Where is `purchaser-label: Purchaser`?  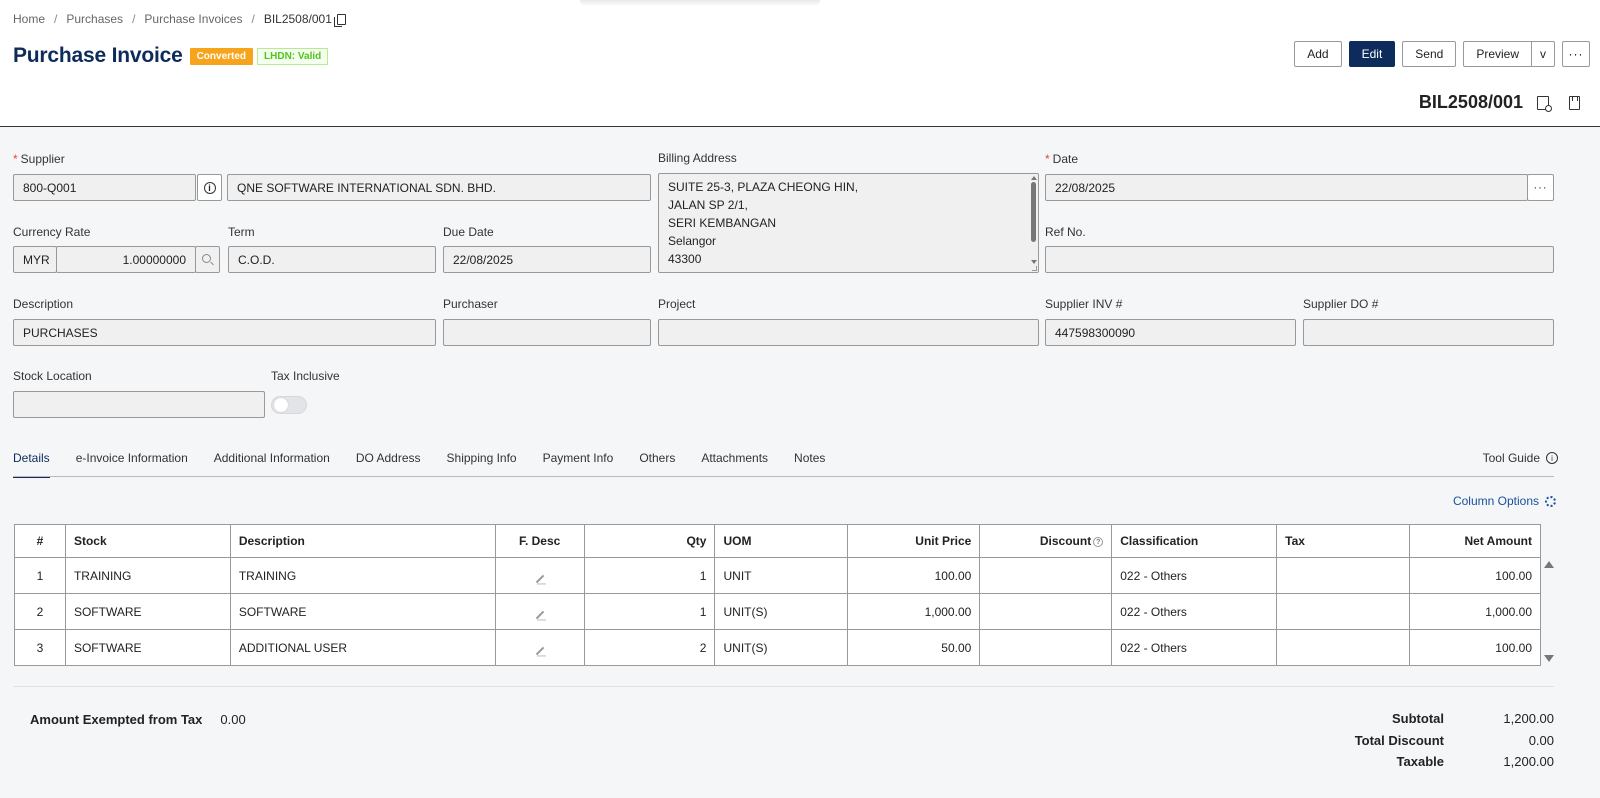 purchaser-label: Purchaser is located at coordinates (470, 304).